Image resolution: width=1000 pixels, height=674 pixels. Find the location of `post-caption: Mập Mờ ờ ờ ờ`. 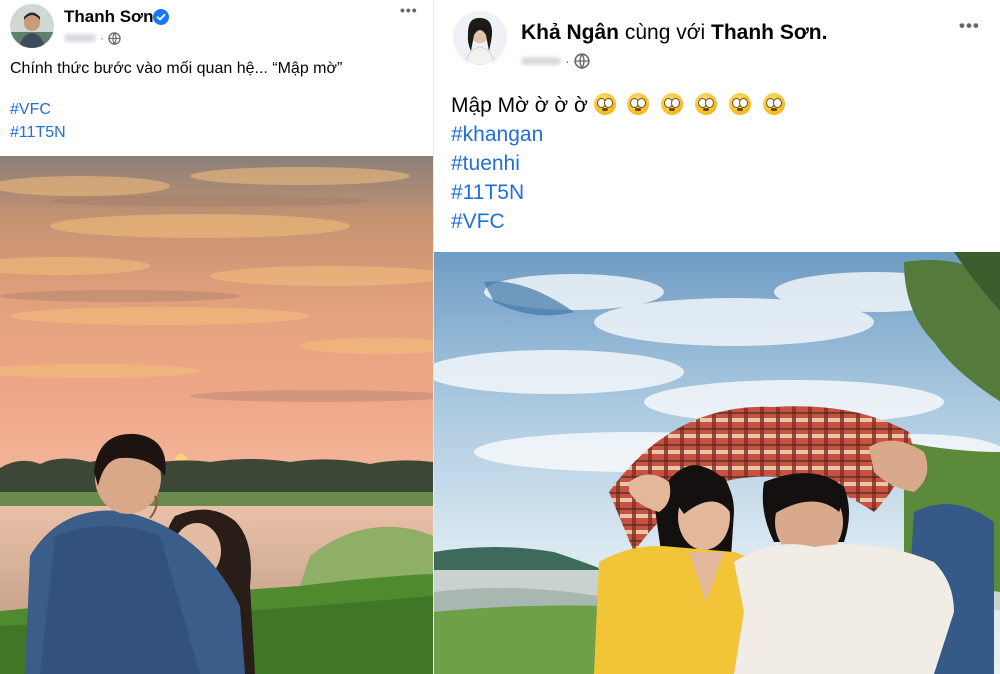

post-caption: Mập Mờ ờ ờ ờ is located at coordinates (519, 105).